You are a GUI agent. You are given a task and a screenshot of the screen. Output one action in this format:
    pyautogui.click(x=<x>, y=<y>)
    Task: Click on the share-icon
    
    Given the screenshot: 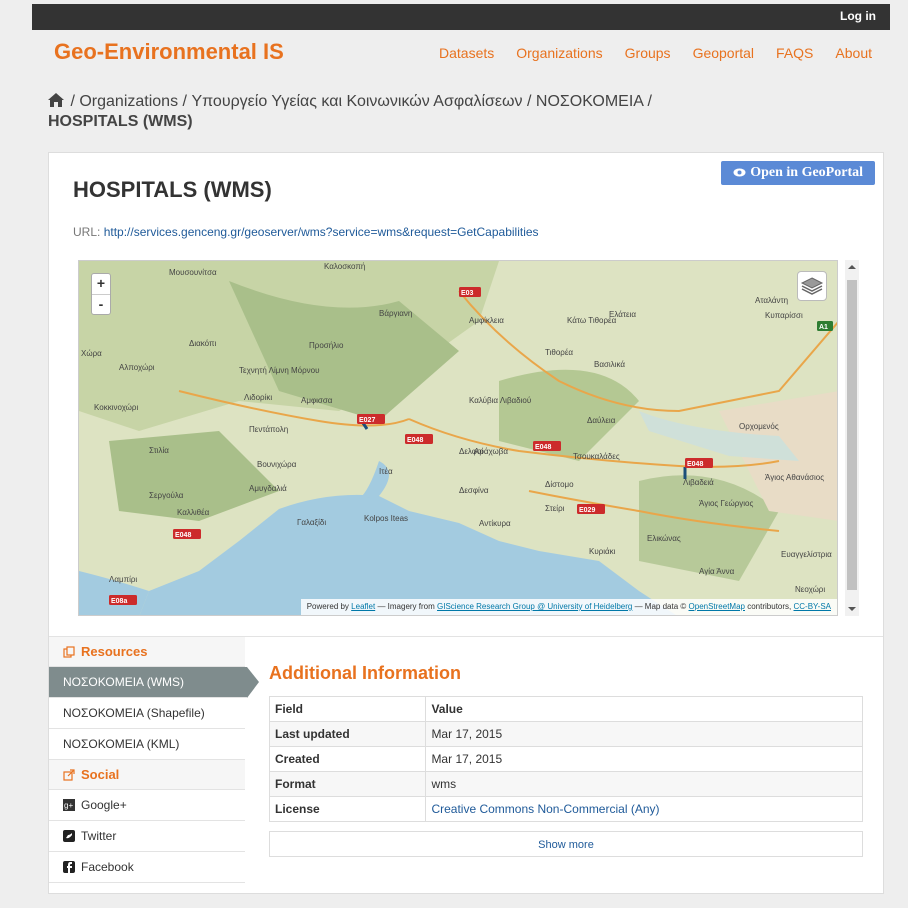 What is the action you would take?
    pyautogui.click(x=69, y=775)
    